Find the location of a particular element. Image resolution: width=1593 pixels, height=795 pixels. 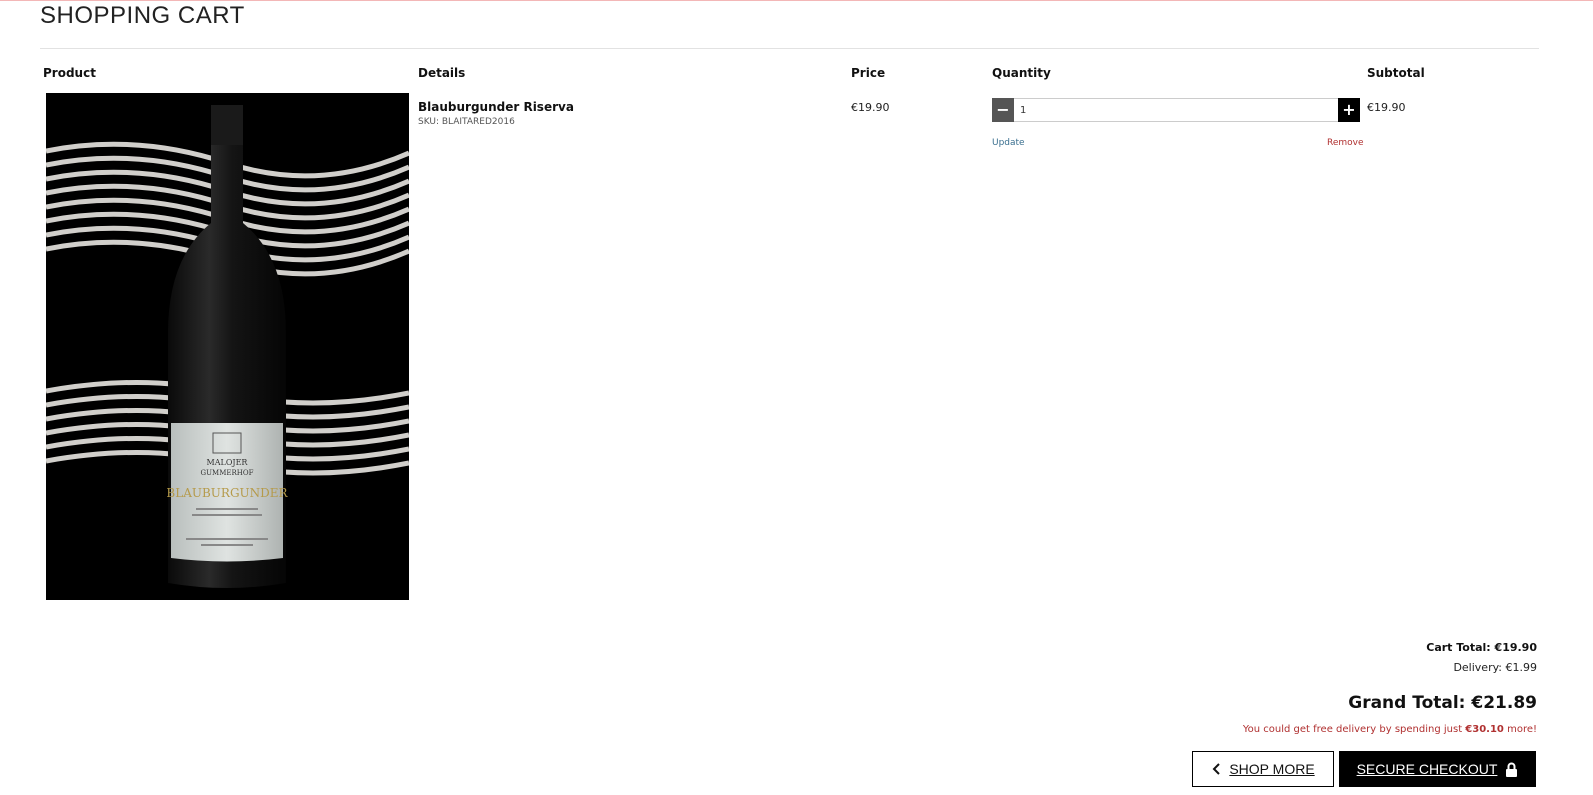

header-product: Product is located at coordinates (69, 73).